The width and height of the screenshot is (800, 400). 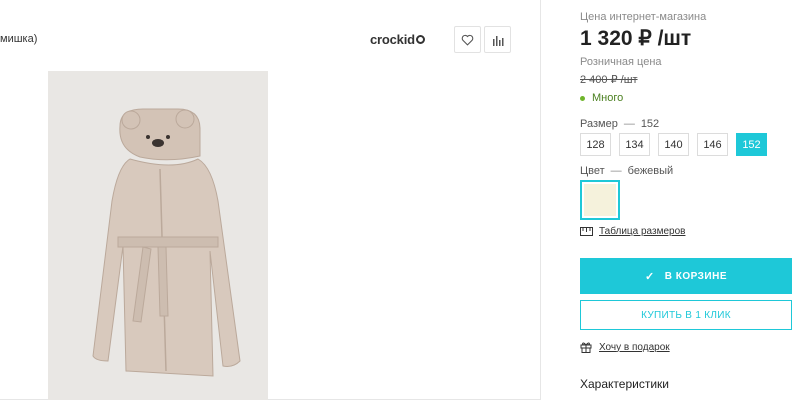 I want to click on size-label-text: Размер, so click(x=599, y=124).